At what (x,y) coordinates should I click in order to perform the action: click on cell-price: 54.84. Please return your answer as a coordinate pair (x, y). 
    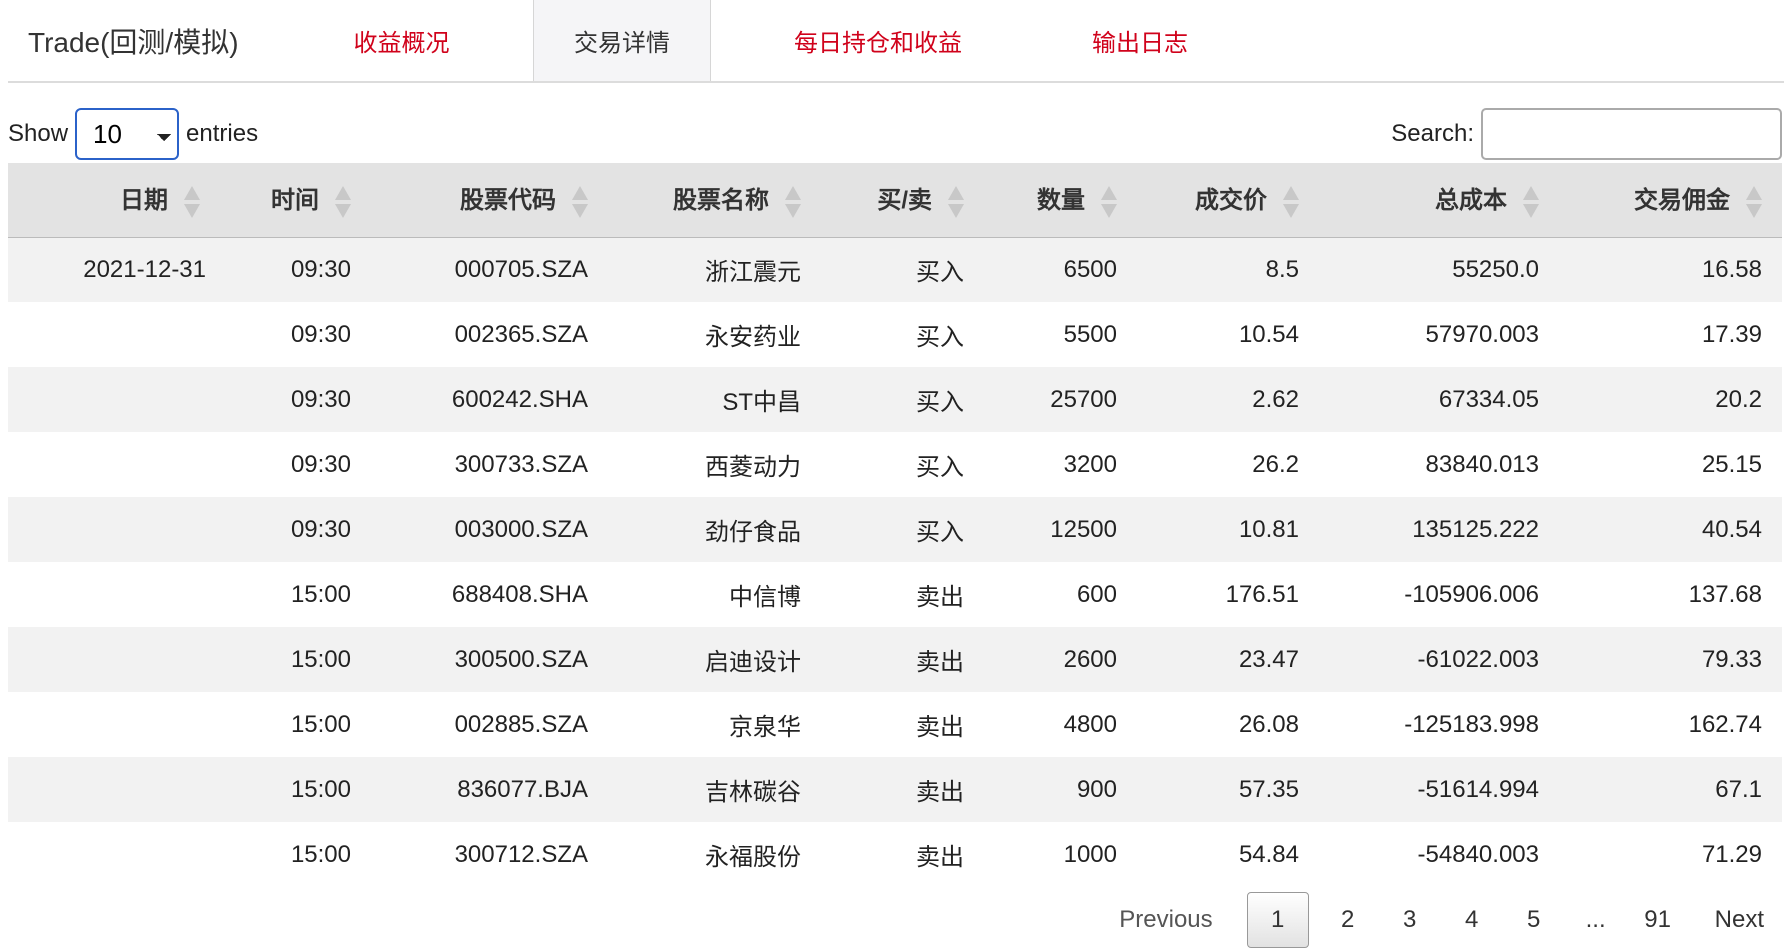
    Looking at the image, I should click on (1268, 854).